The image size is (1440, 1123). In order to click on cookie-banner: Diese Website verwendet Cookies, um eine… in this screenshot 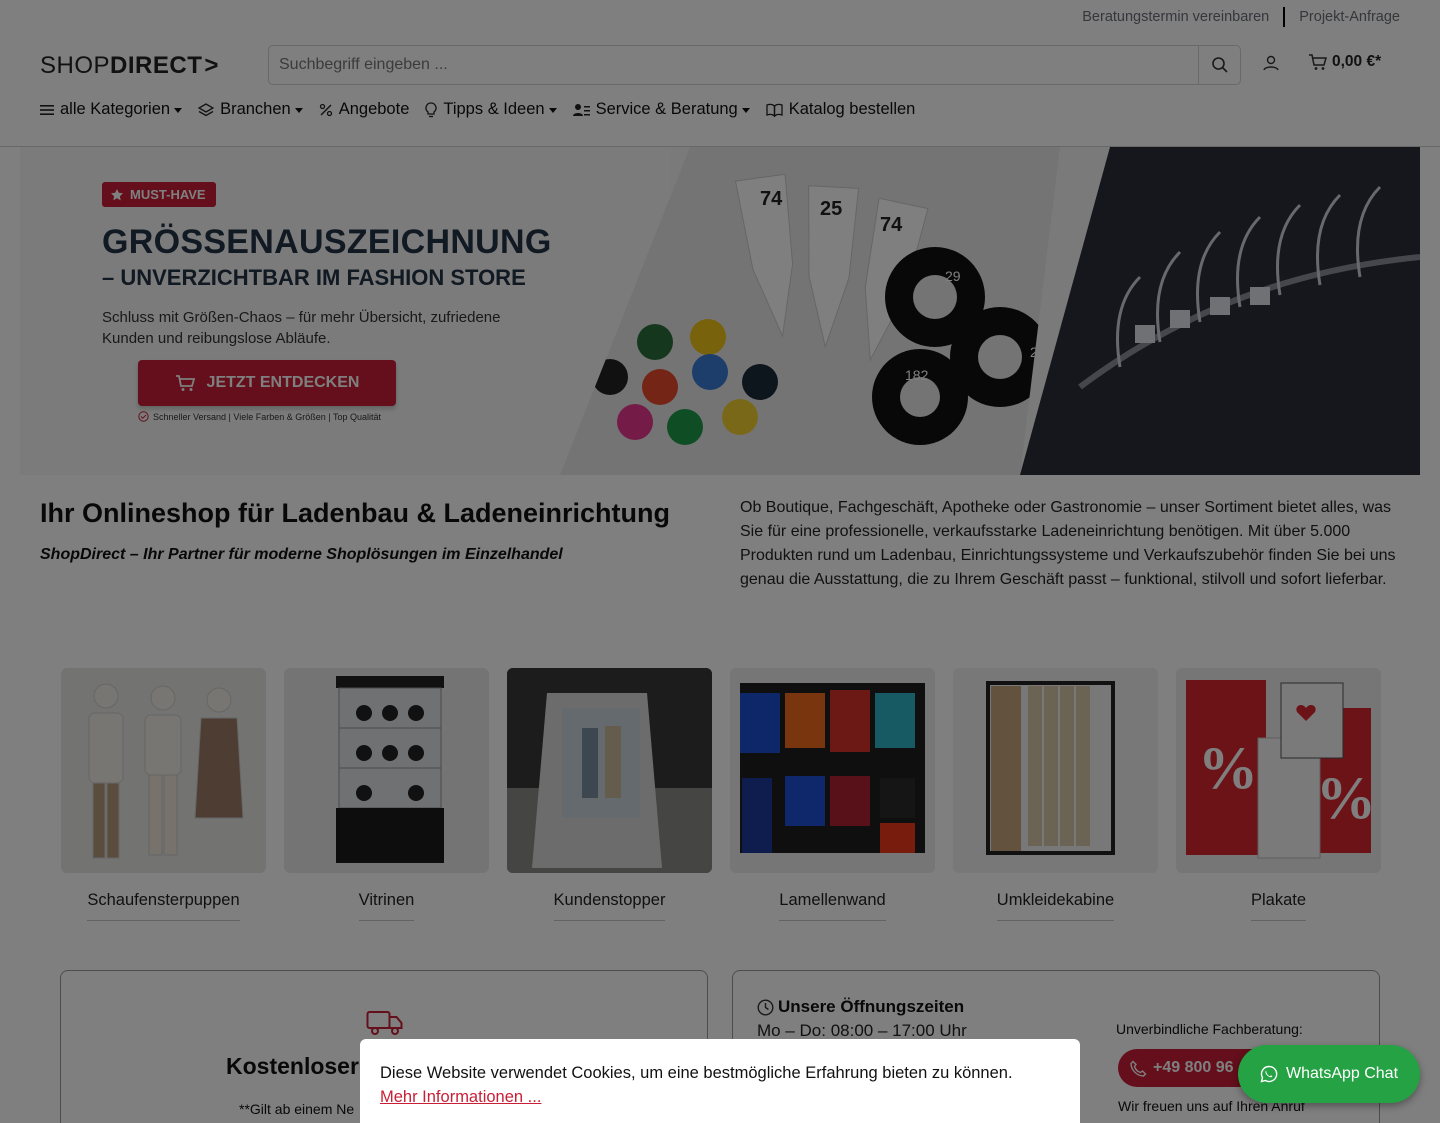, I will do `click(720, 1081)`.